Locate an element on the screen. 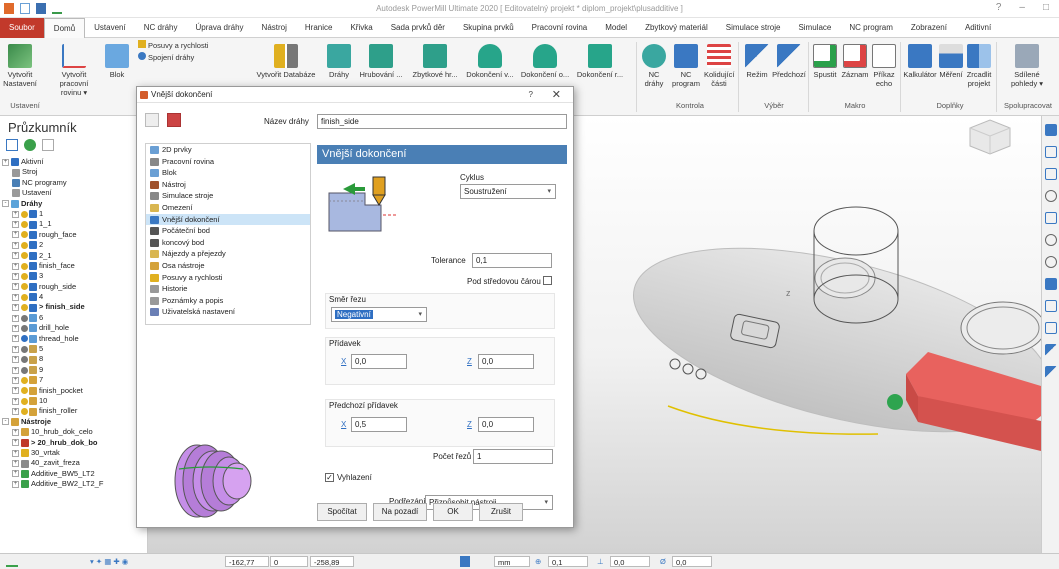 The height and width of the screenshot is (569, 1059). select-icon is located at coordinates (1050, 350).